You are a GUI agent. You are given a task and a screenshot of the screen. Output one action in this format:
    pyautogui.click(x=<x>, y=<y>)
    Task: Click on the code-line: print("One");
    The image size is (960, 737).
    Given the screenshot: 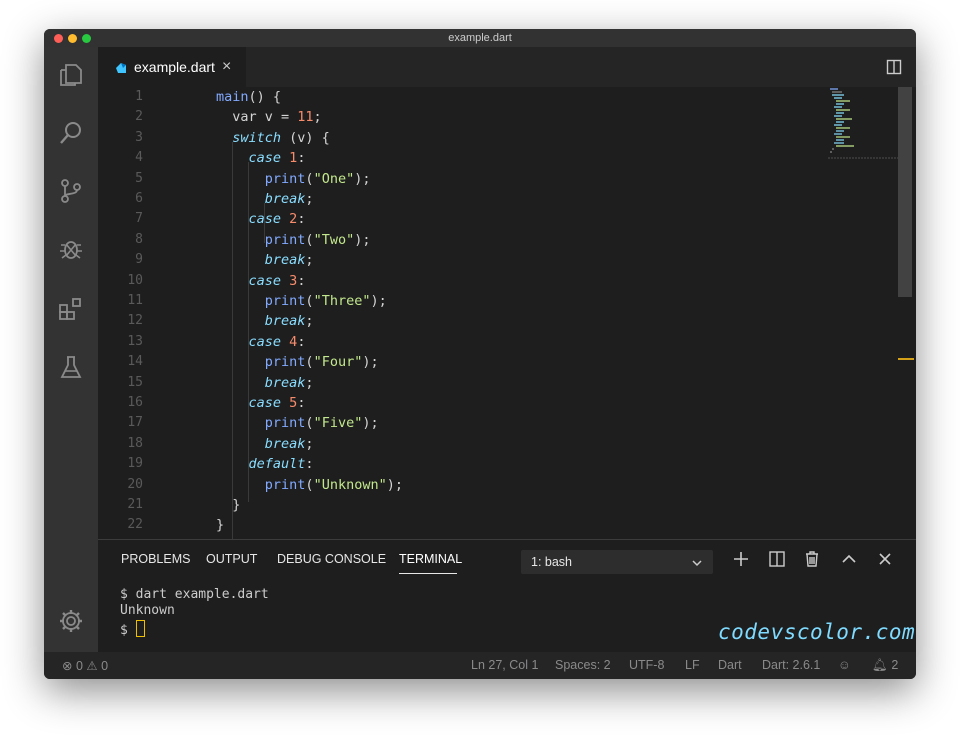 What is the action you would take?
    pyautogui.click(x=317, y=179)
    